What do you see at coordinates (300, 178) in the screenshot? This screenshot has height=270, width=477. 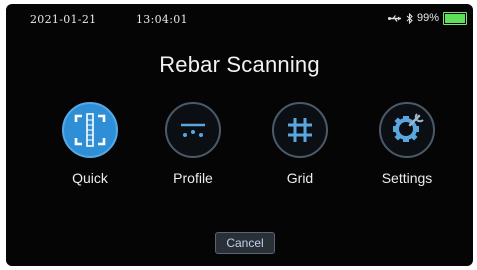 I see `menu-label-grid: Grid` at bounding box center [300, 178].